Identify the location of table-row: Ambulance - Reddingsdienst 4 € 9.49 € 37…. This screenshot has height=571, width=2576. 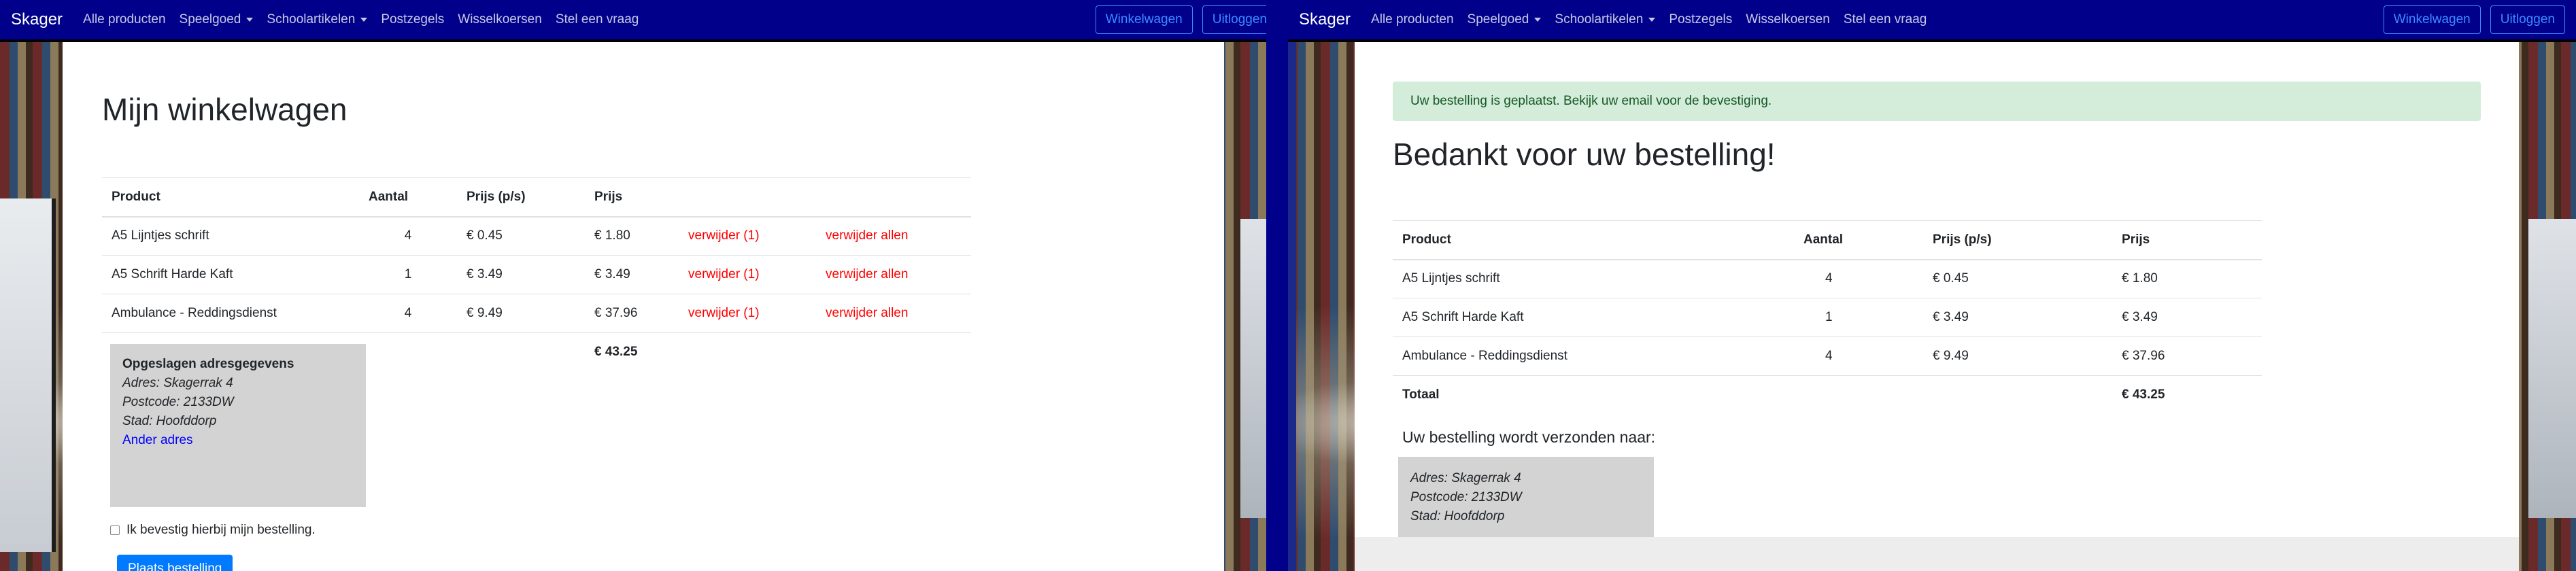
(536, 313).